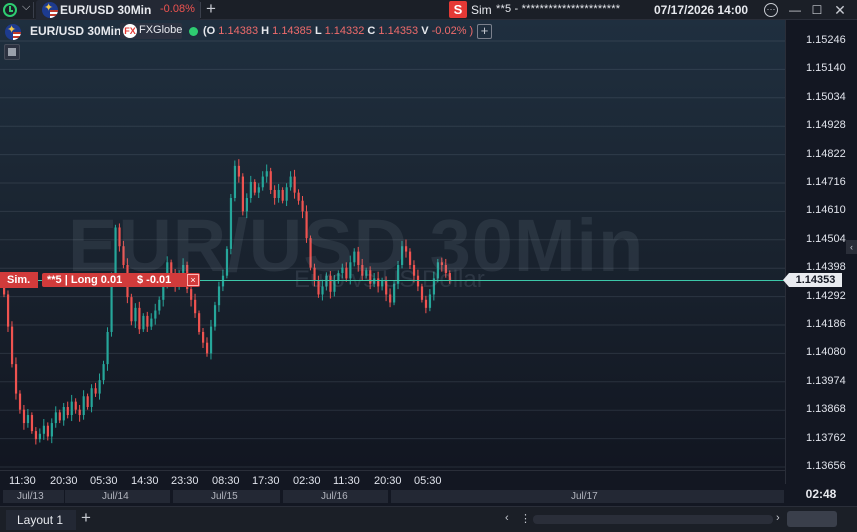 This screenshot has height=532, width=857. What do you see at coordinates (106, 10) in the screenshot?
I see `tab-instrument: EUR/USD 30Min` at bounding box center [106, 10].